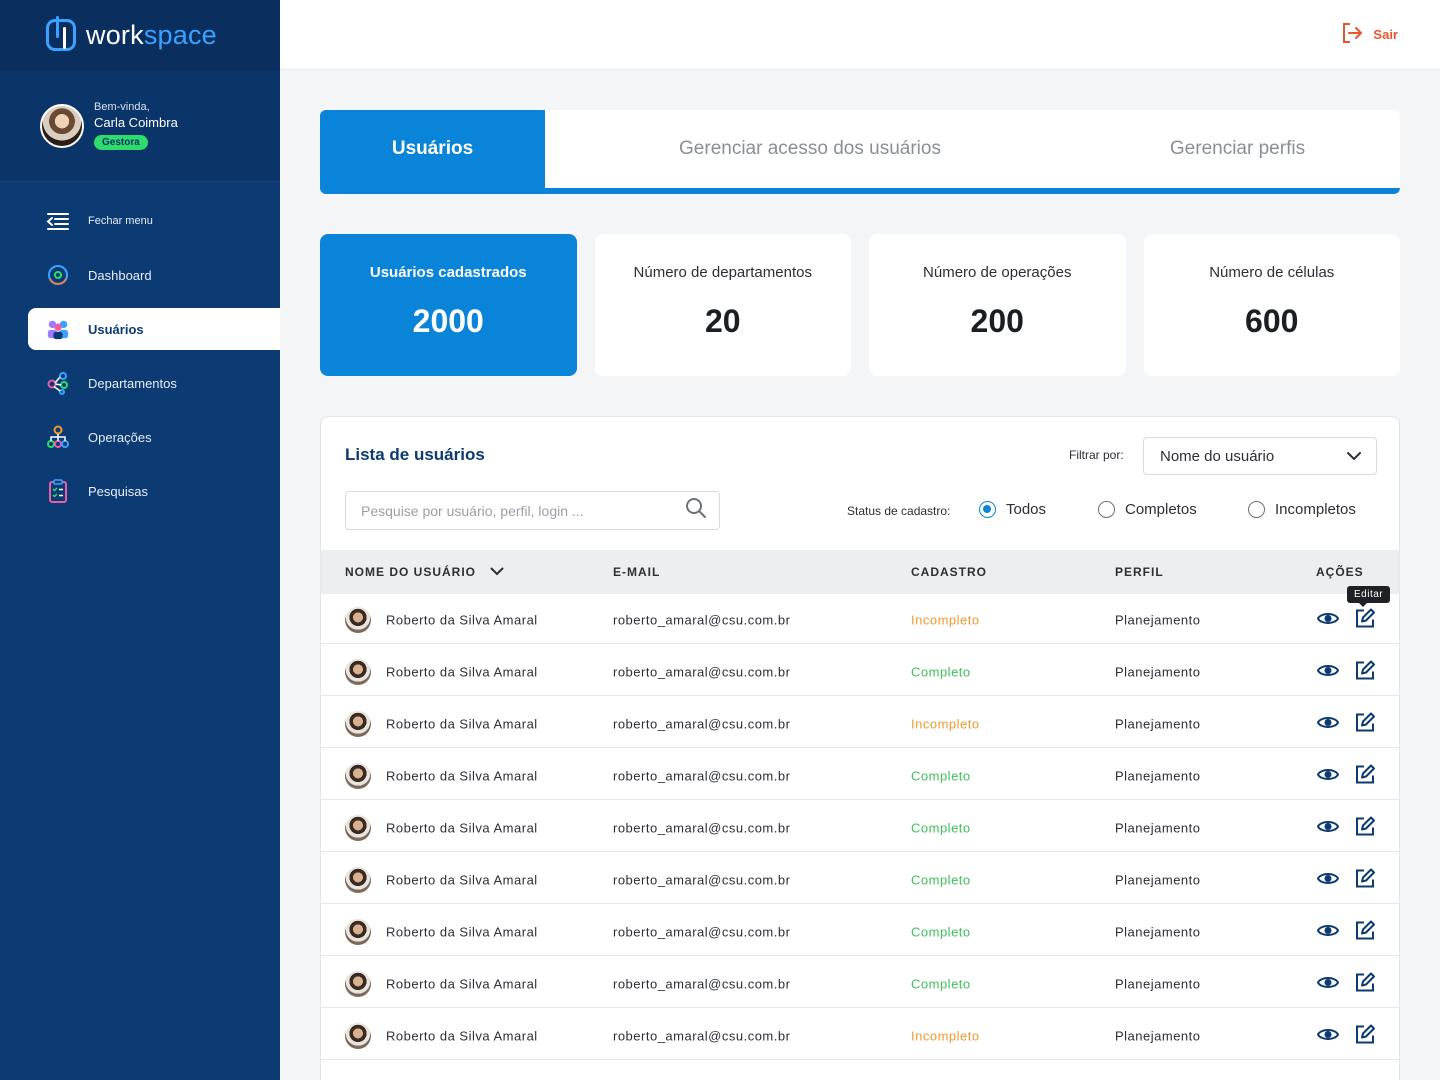 Image resolution: width=1440 pixels, height=1080 pixels. I want to click on radio-incompletos: Incompletos, so click(1302, 509).